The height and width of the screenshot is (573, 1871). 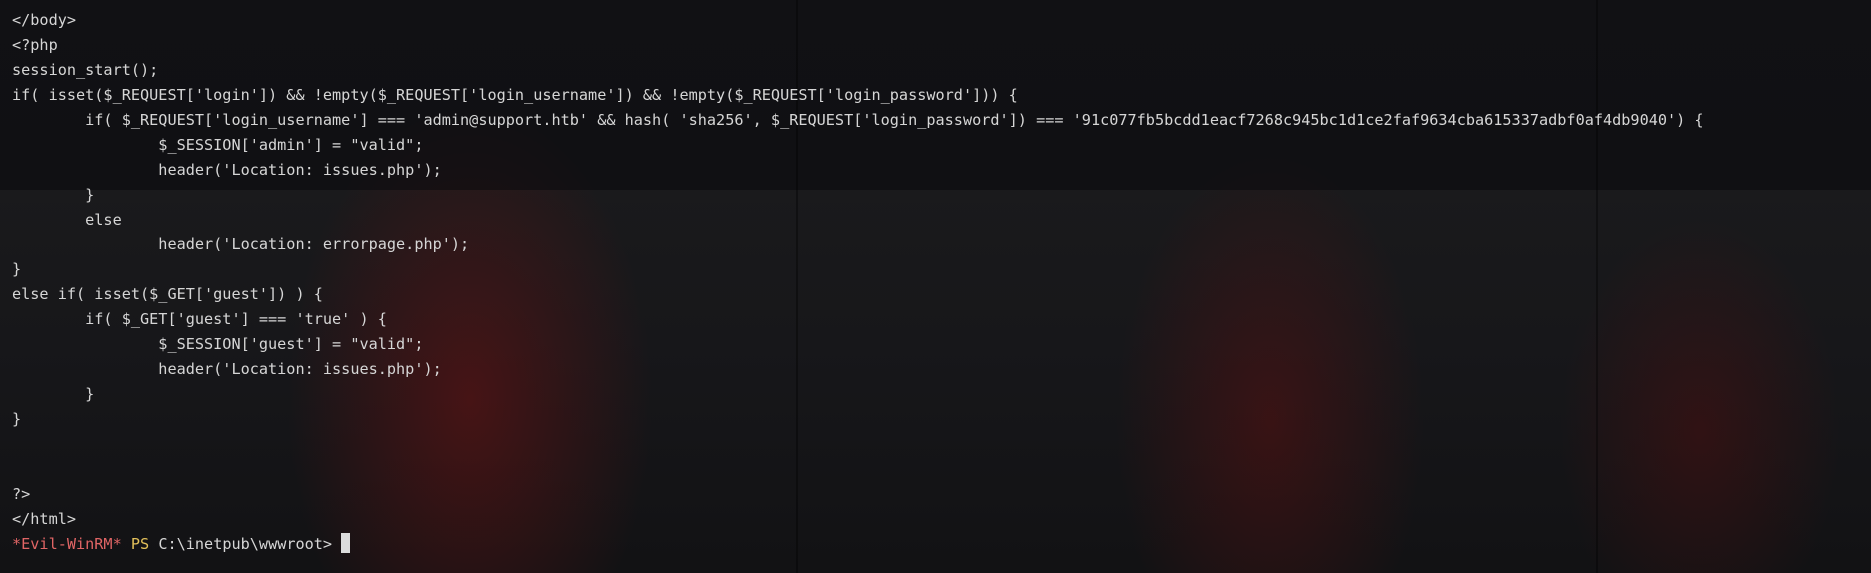 I want to click on output-line: else if( isset($_GET['guest']) ) {, so click(x=167, y=294).